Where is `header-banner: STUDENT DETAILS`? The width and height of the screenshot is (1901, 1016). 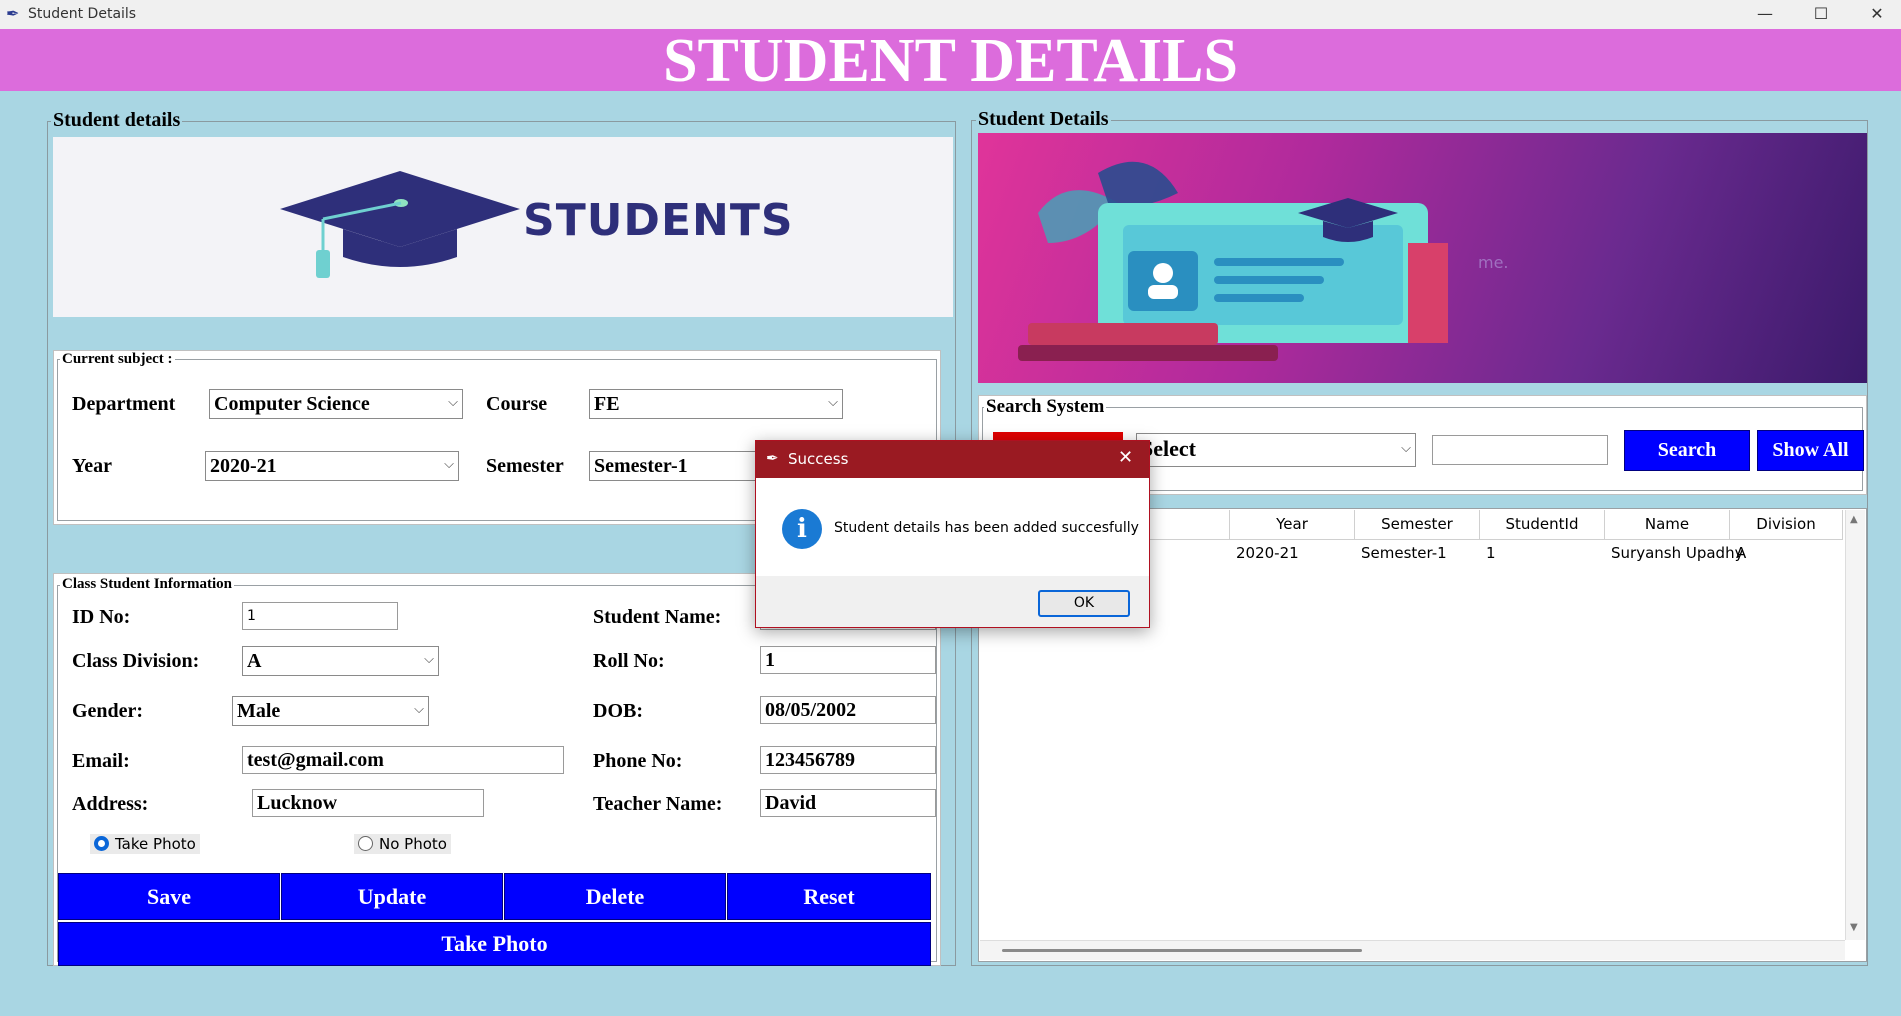
header-banner: STUDENT DETAILS is located at coordinates (950, 61).